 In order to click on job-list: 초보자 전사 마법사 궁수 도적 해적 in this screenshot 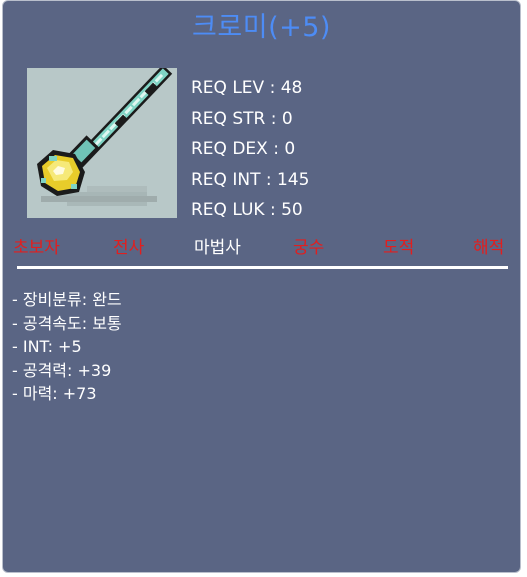, I will do `click(262, 247)`.